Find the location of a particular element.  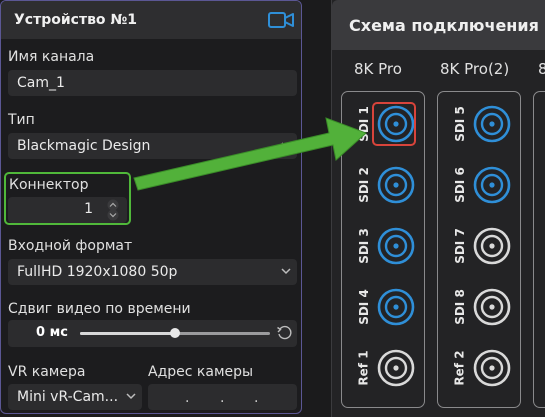

connector-label: Коннектор is located at coordinates (49, 185).